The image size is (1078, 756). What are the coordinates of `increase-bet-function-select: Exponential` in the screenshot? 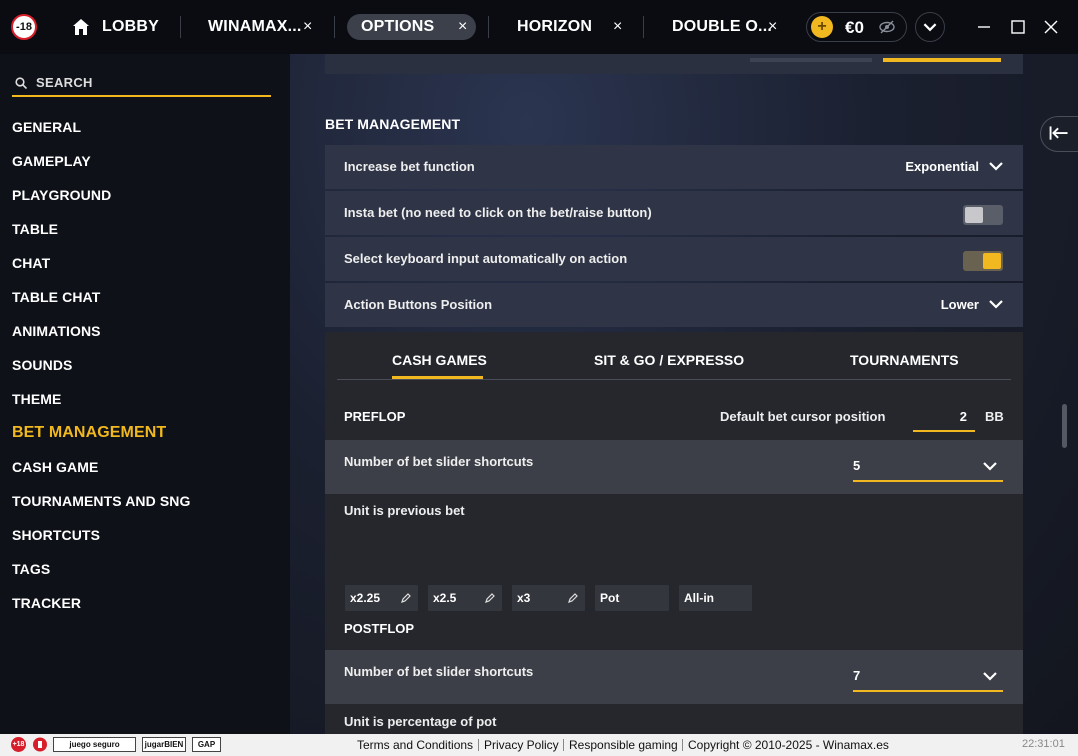 It's located at (942, 166).